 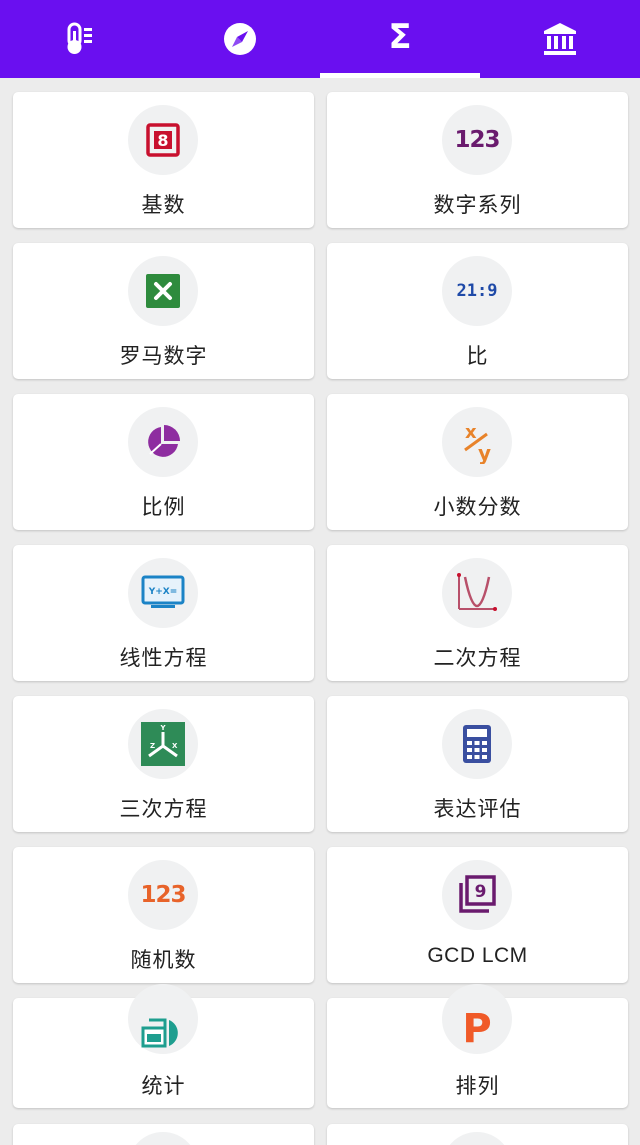 I want to click on card-expression-evaluation: 表达评估, so click(x=477, y=764).